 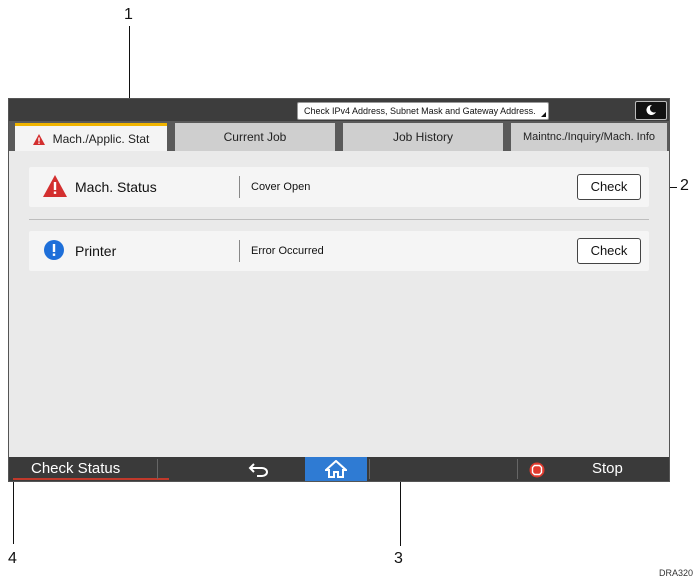 I want to click on status-row-name: Printer, so click(x=96, y=251).